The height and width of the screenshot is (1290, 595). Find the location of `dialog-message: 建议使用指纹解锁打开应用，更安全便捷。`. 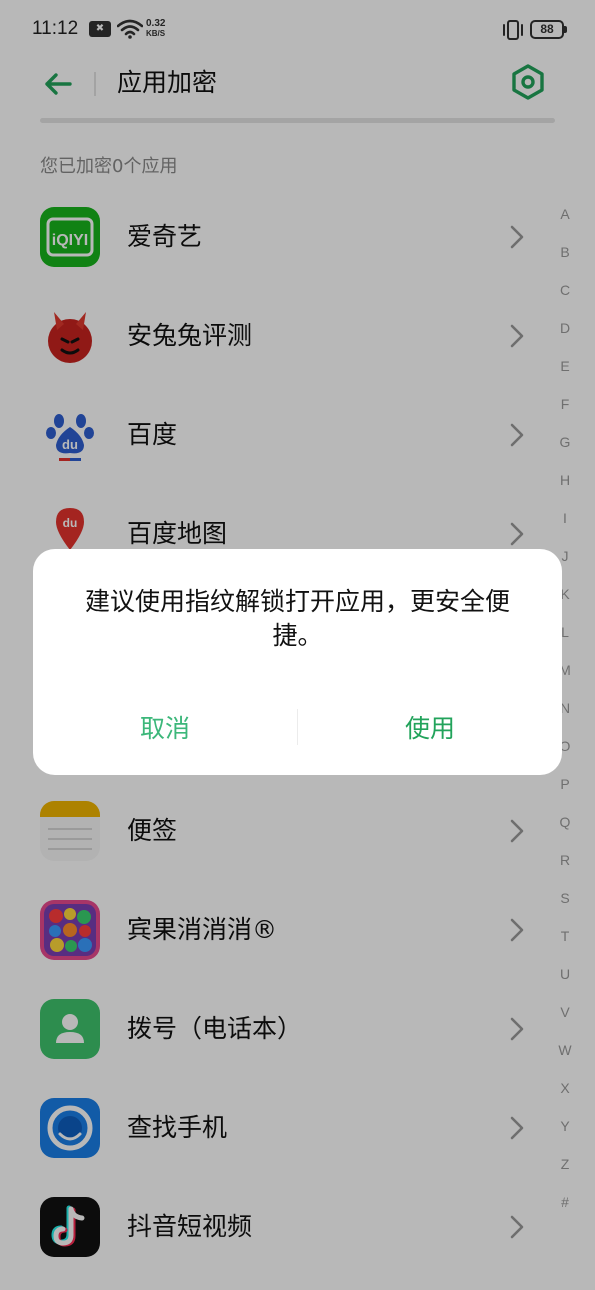

dialog-message: 建议使用指纹解锁打开应用，更安全便捷。 is located at coordinates (297, 618).